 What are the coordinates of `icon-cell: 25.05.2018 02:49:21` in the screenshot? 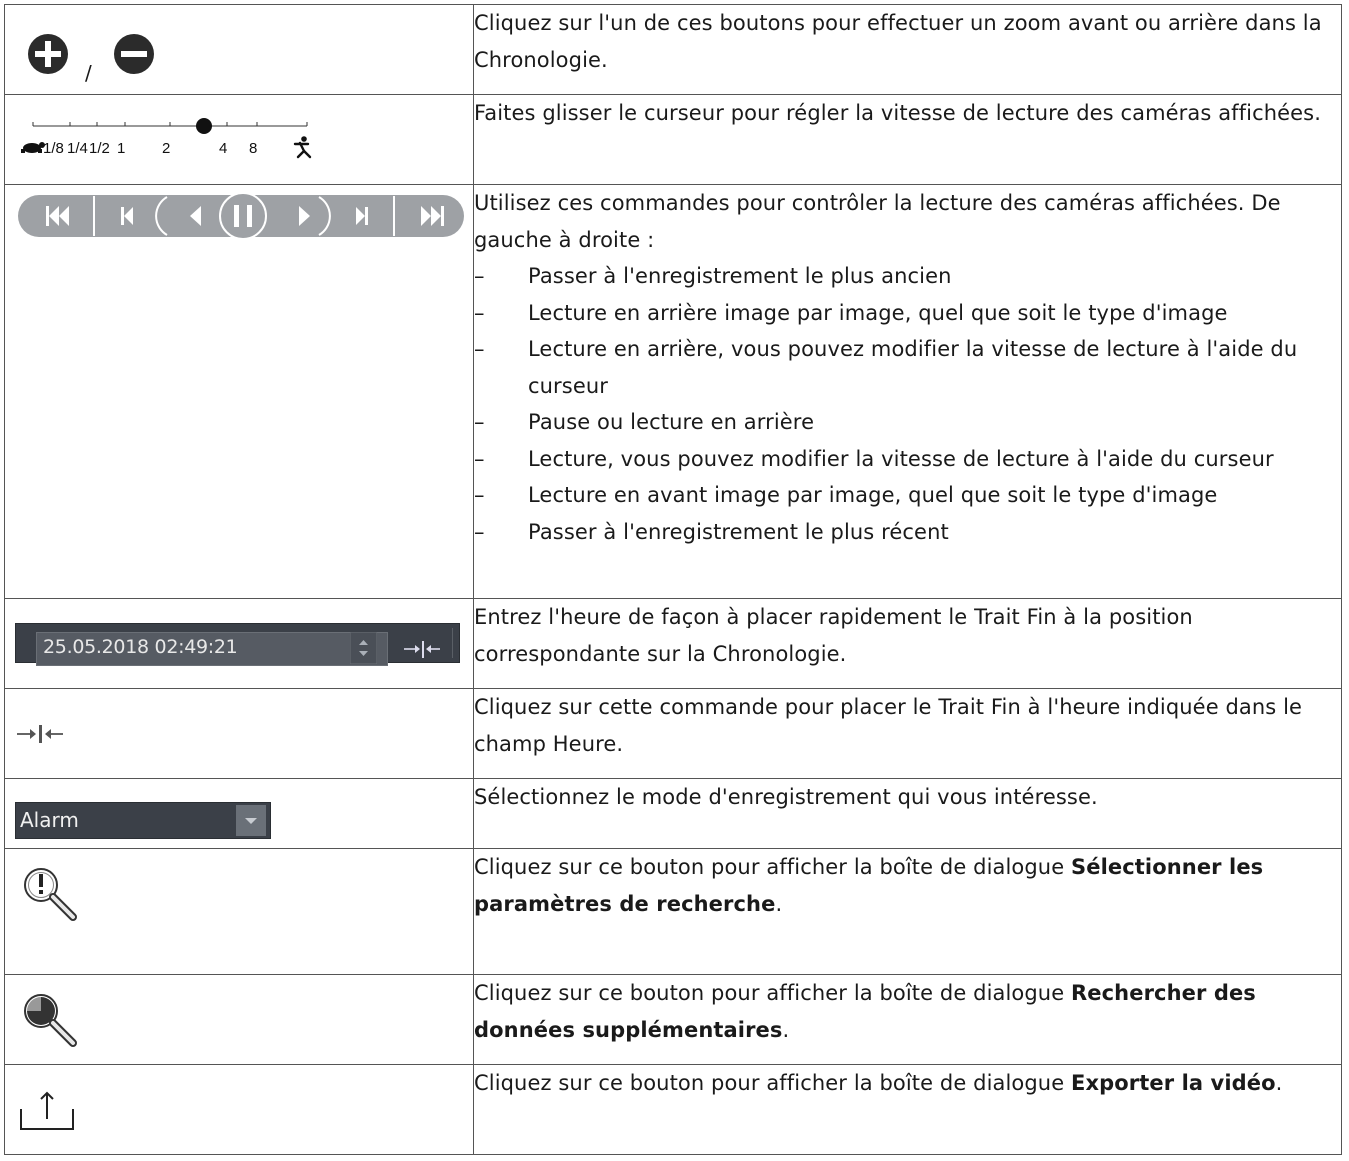 It's located at (239, 643).